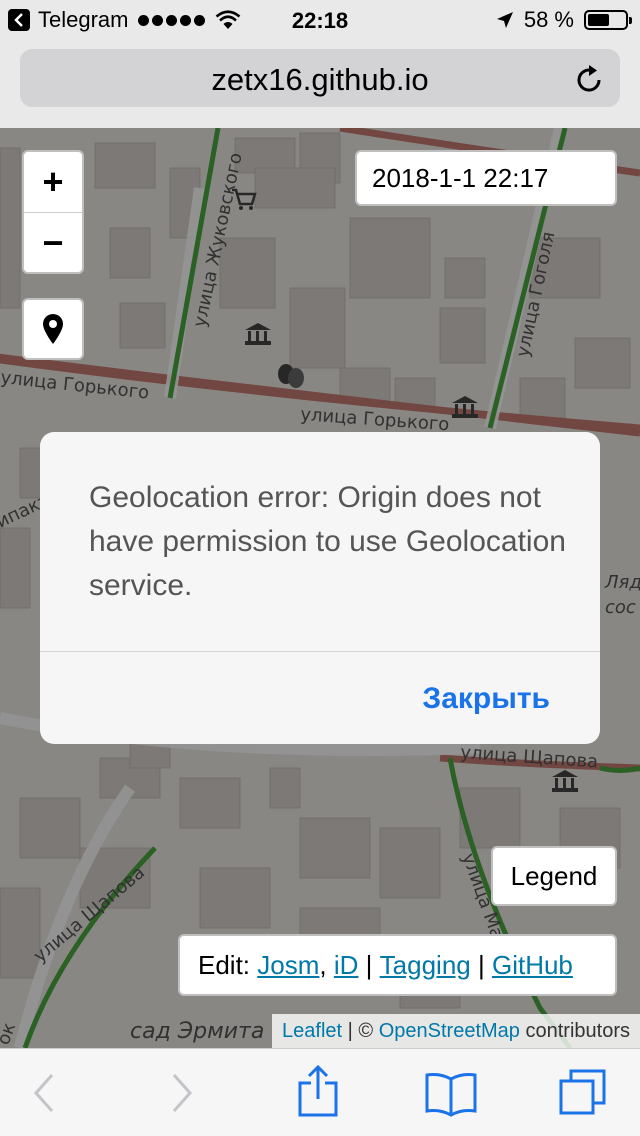  I want to click on back-chevron-icon, so click(43, 1093).